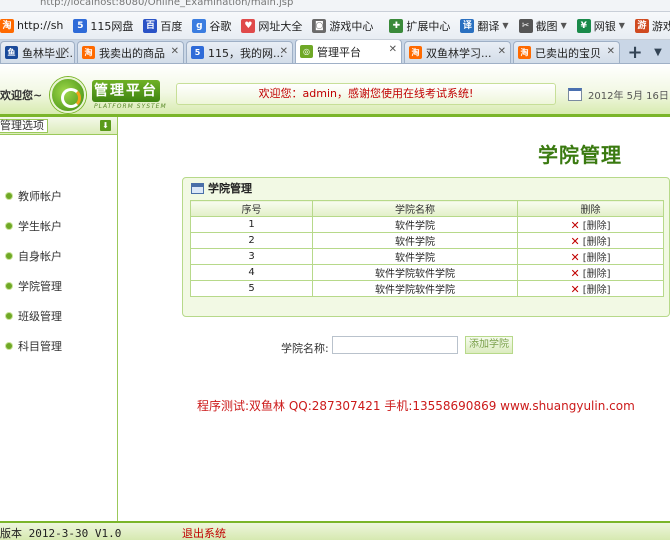 Image resolution: width=670 pixels, height=540 pixels. I want to click on add-college-button: 添加学院, so click(489, 345).